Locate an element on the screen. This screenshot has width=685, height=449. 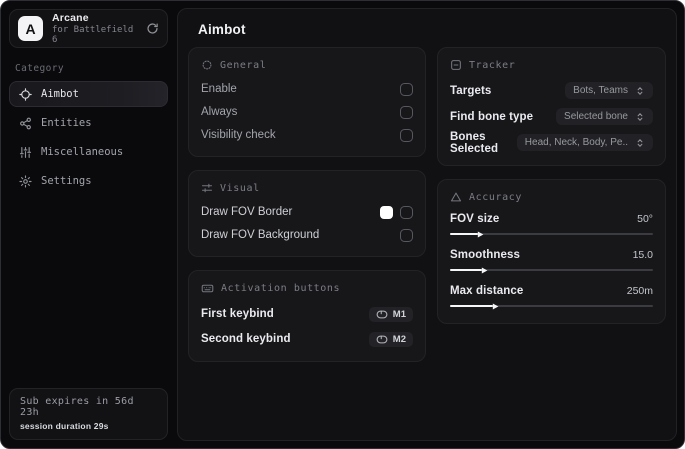
crosshair-icon is located at coordinates (25, 94).